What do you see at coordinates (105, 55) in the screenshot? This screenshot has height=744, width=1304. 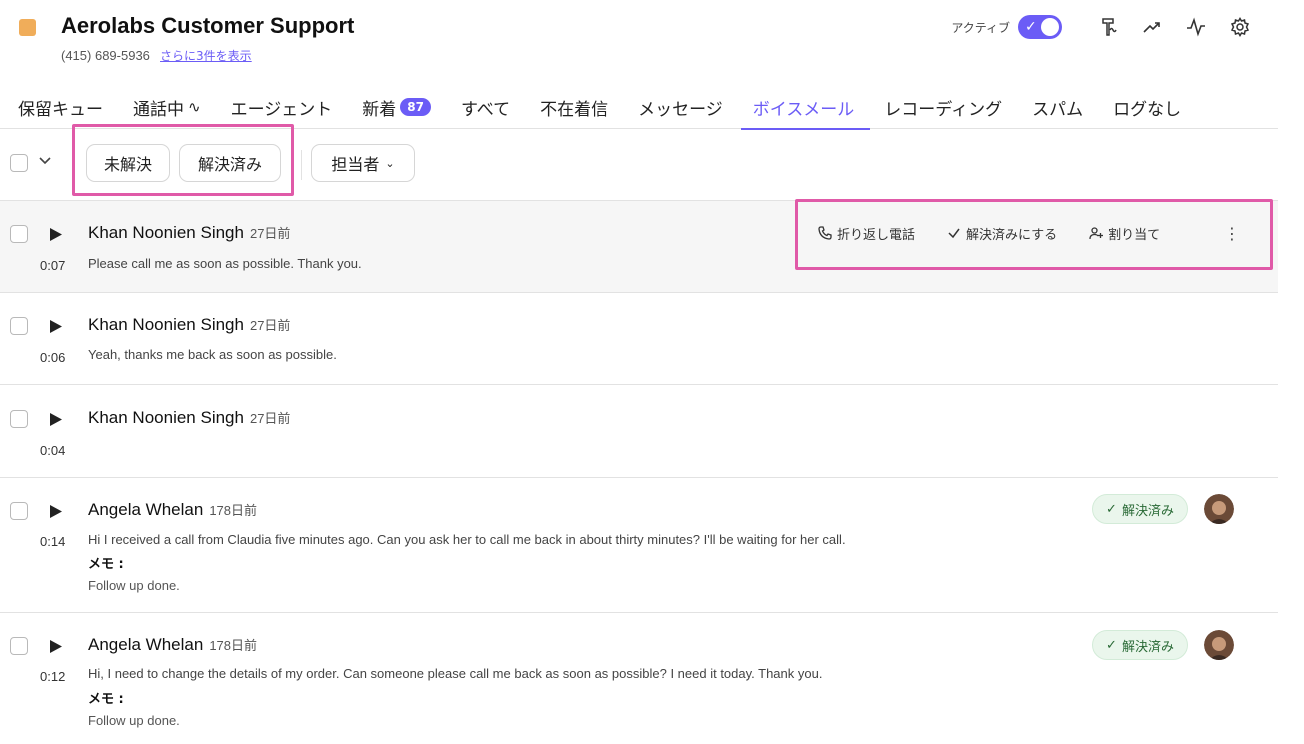 I see `phone-number: (415) 689-5936` at bounding box center [105, 55].